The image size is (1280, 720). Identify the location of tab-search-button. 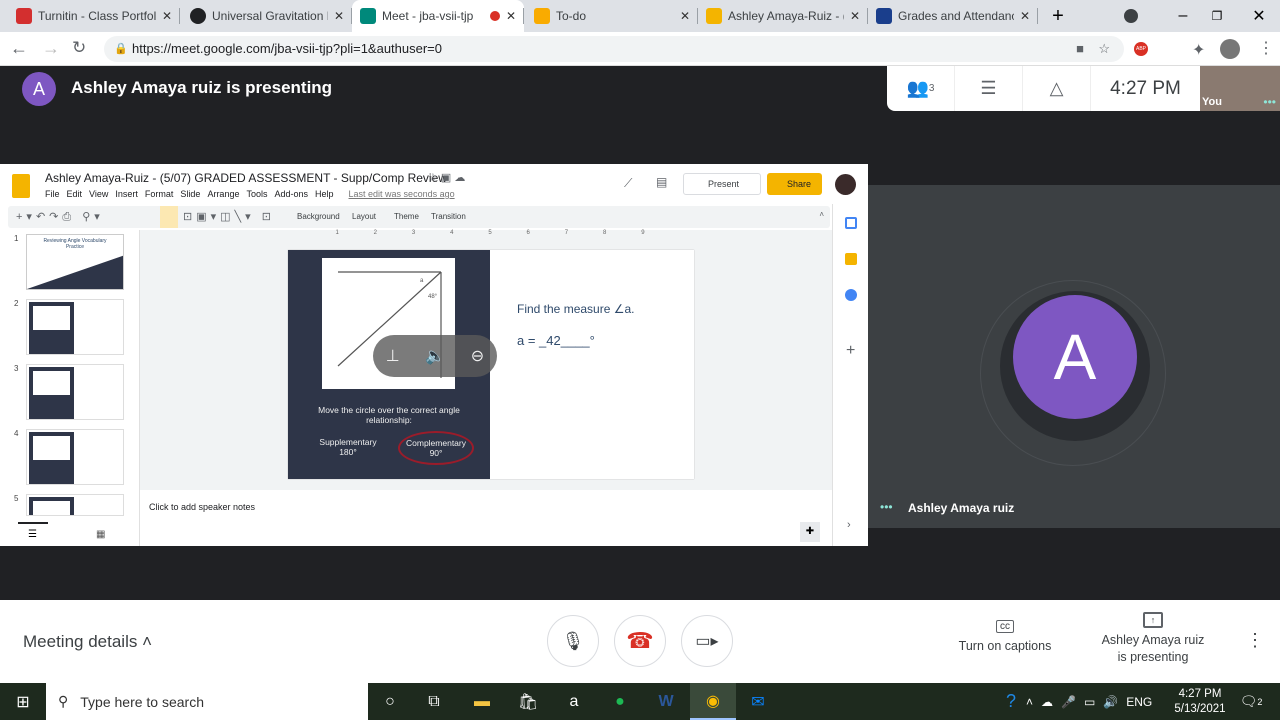
(1131, 16).